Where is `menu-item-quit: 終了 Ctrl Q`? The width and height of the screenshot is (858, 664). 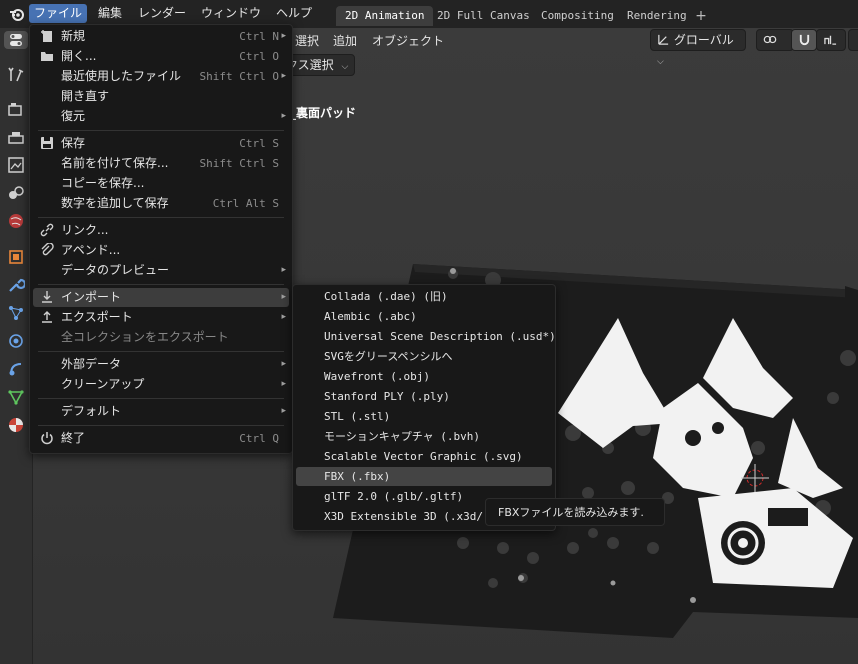 menu-item-quit: 終了 Ctrl Q is located at coordinates (161, 438).